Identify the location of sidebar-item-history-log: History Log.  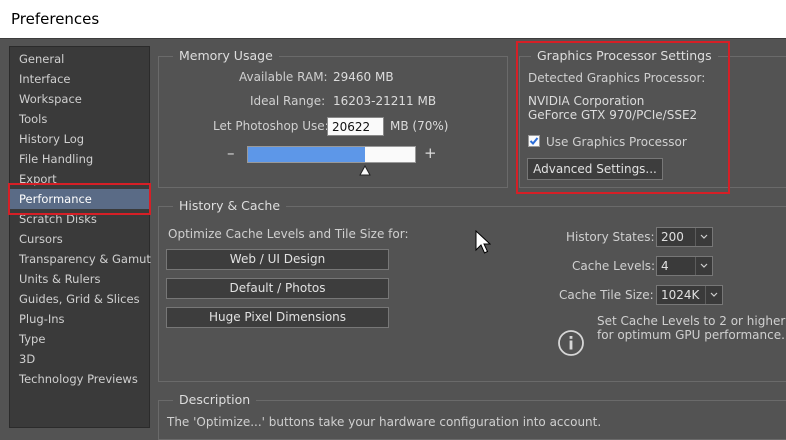
(79, 139).